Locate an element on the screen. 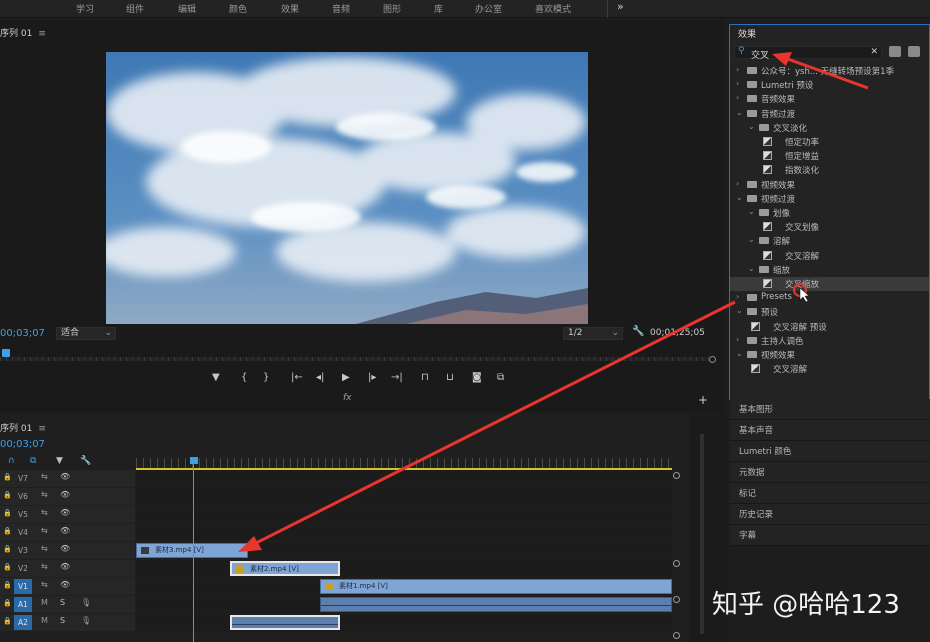 Image resolution: width=930 pixels, height=642 pixels. effects-folder: › Presets is located at coordinates (829, 298).